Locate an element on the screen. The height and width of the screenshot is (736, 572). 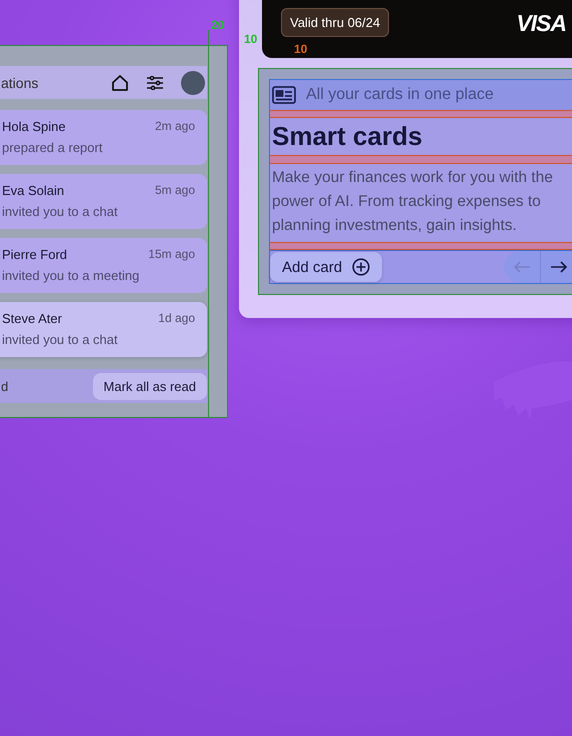
tagline: All your cards in one place is located at coordinates (400, 95).